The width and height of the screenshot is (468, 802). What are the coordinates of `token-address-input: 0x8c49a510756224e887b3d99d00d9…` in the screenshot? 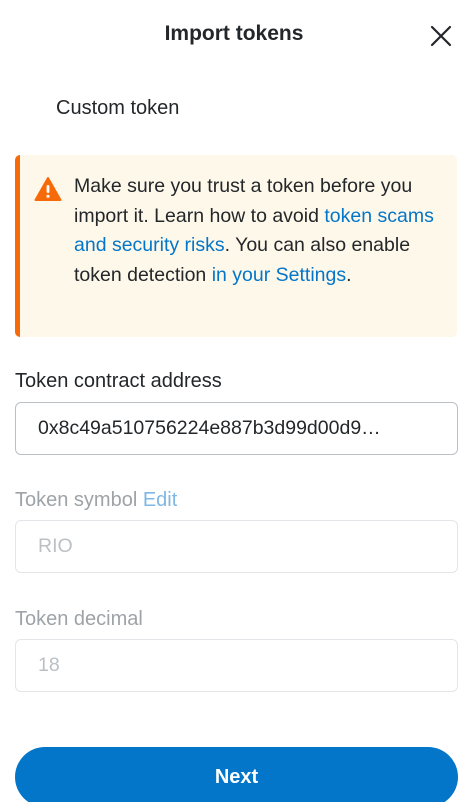 It's located at (236, 428).